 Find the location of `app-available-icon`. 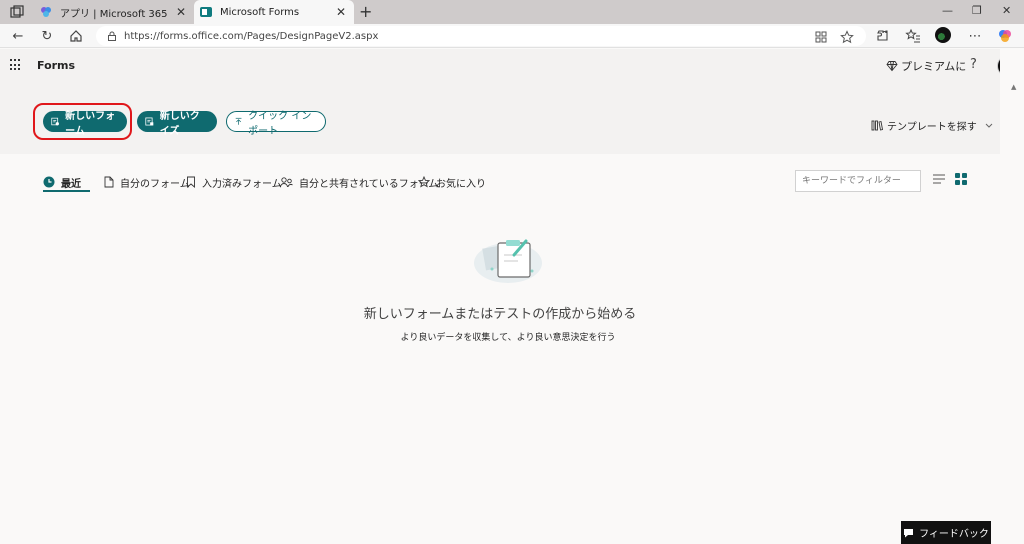

app-available-icon is located at coordinates (821, 37).